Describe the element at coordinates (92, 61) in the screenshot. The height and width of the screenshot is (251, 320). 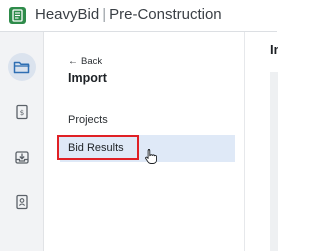
I see `back-label: Back` at that location.